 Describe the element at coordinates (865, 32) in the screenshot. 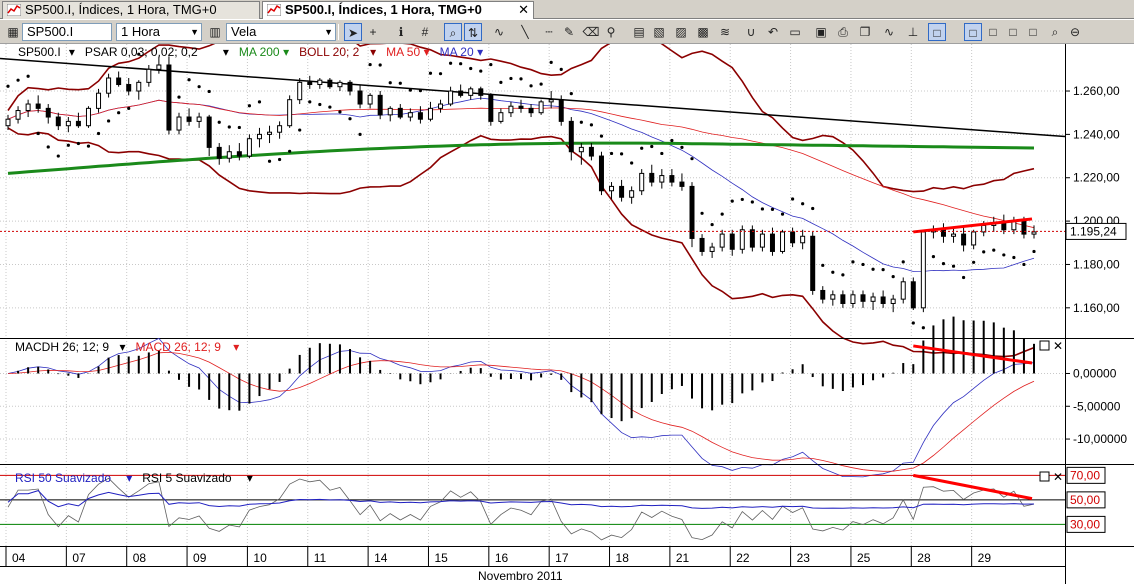

I see `copy-icon: ❐` at that location.